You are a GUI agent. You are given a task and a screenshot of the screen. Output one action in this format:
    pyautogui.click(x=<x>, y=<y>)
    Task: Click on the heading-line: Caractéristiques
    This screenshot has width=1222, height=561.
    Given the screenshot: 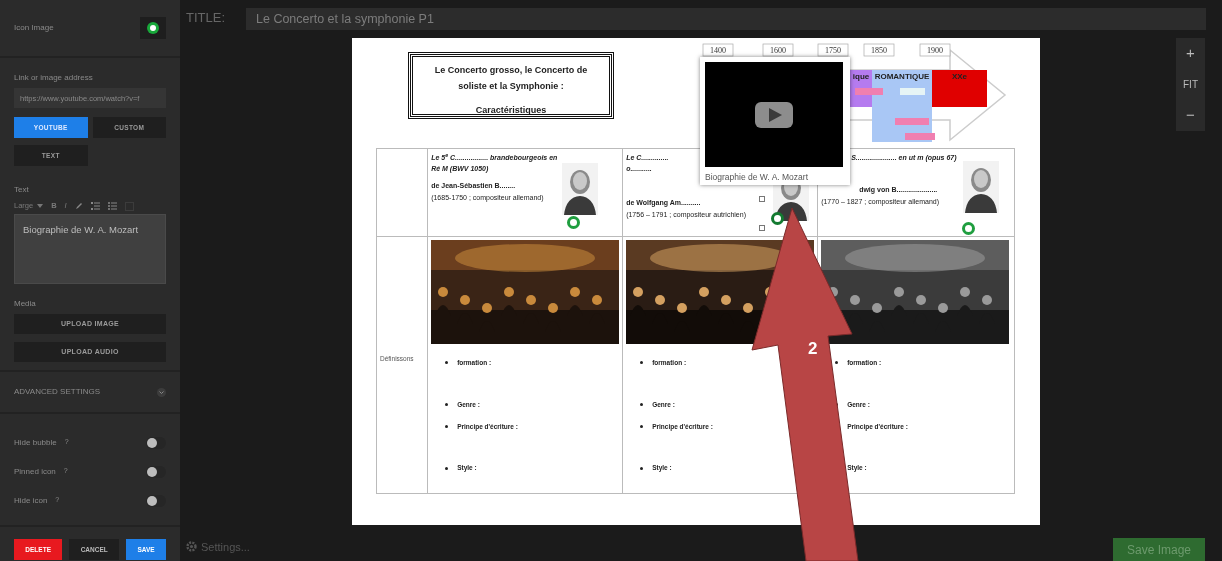 What is the action you would take?
    pyautogui.click(x=511, y=110)
    